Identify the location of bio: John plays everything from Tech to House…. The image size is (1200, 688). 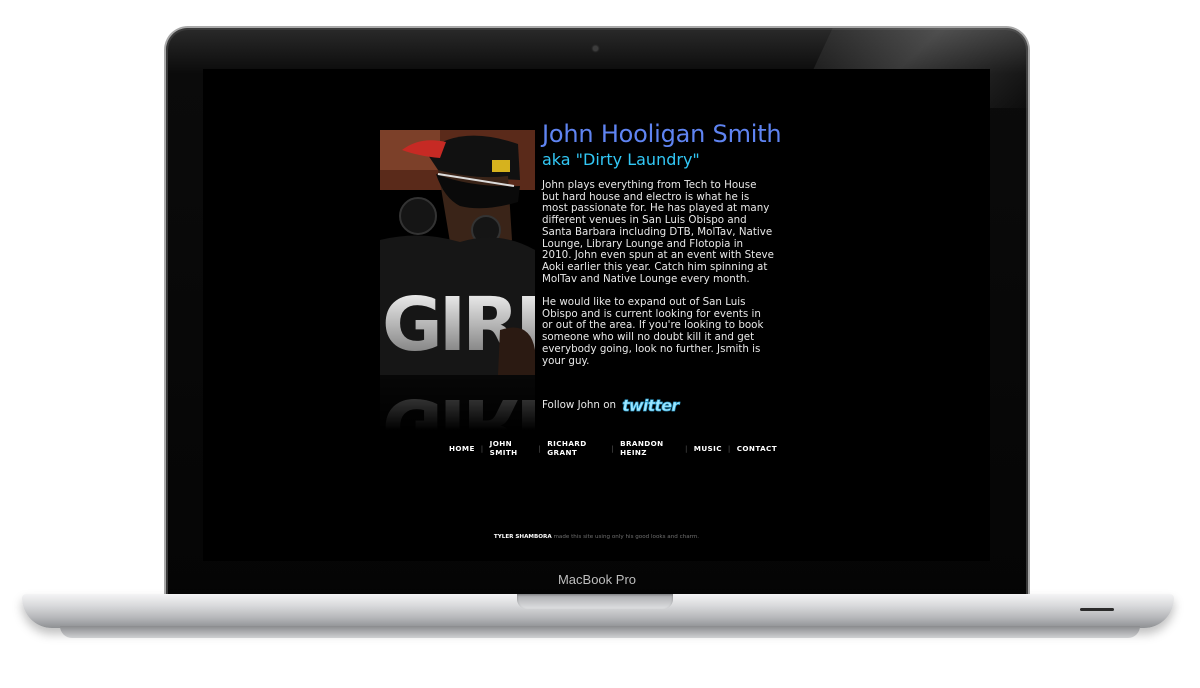
(658, 279).